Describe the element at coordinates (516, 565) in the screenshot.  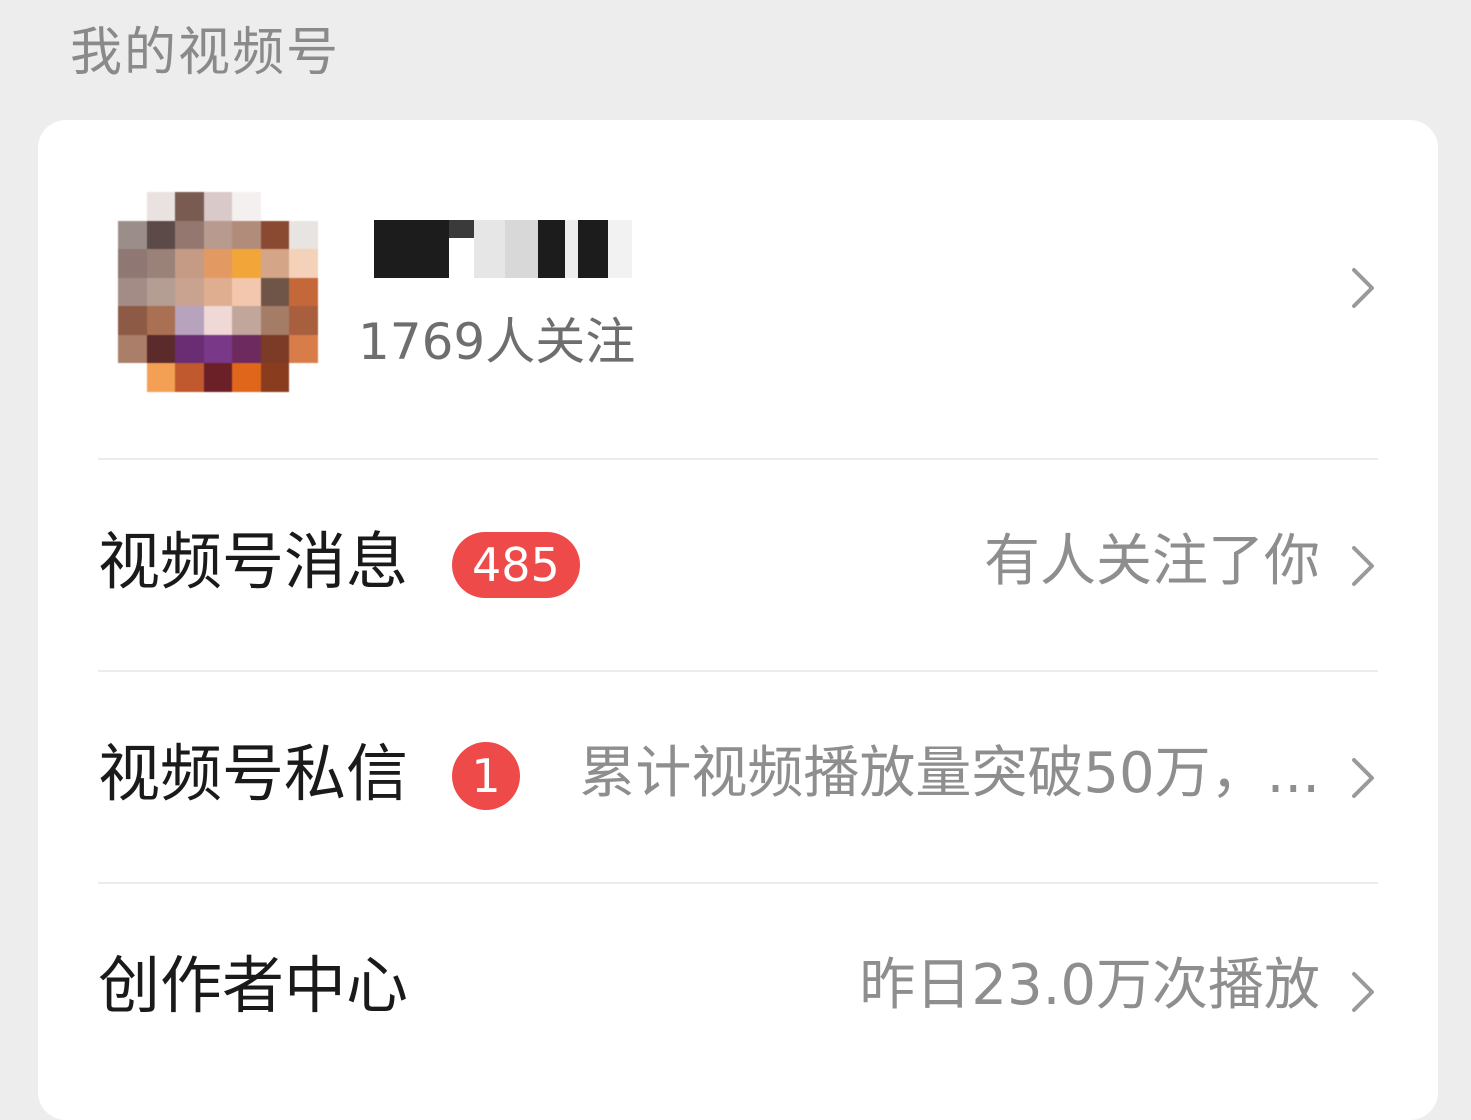
I see `unread-count-badge: 485` at that location.